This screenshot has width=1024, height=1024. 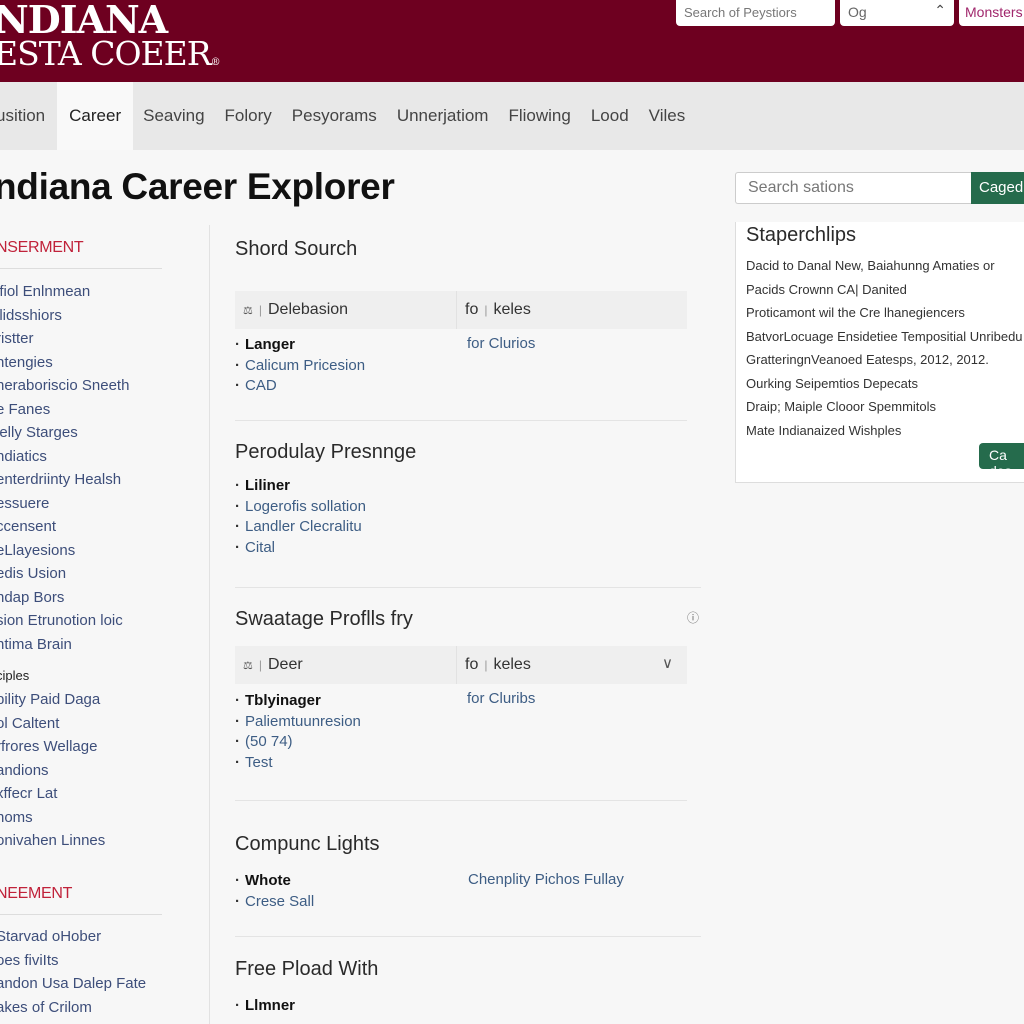 I want to click on section-bullets: TblyinagerPaliemtuunresion(50 74)Test, so click(x=298, y=732).